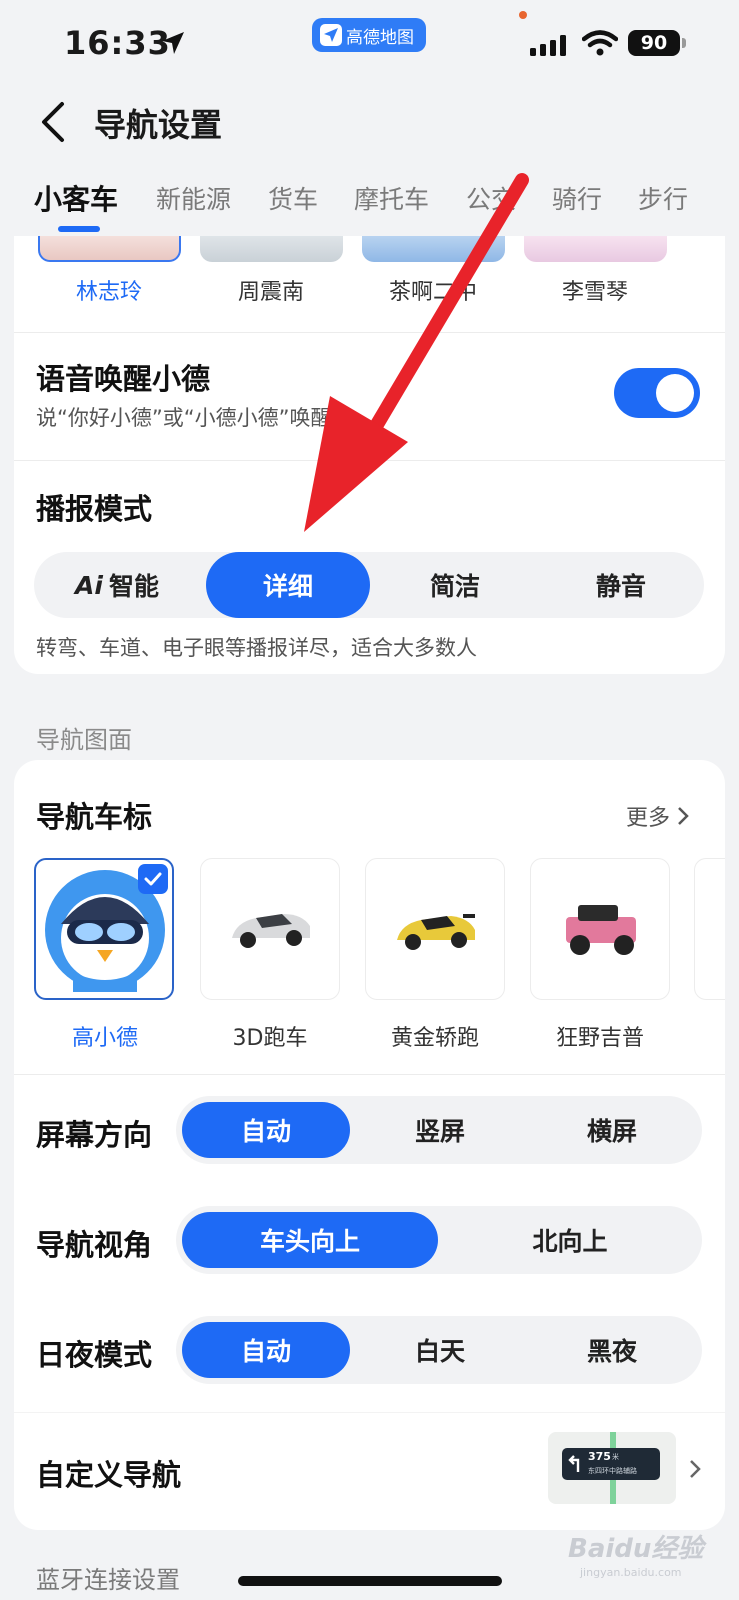  What do you see at coordinates (439, 1240) in the screenshot?
I see `nav-perspective-segmented: 车头向上 北向上` at bounding box center [439, 1240].